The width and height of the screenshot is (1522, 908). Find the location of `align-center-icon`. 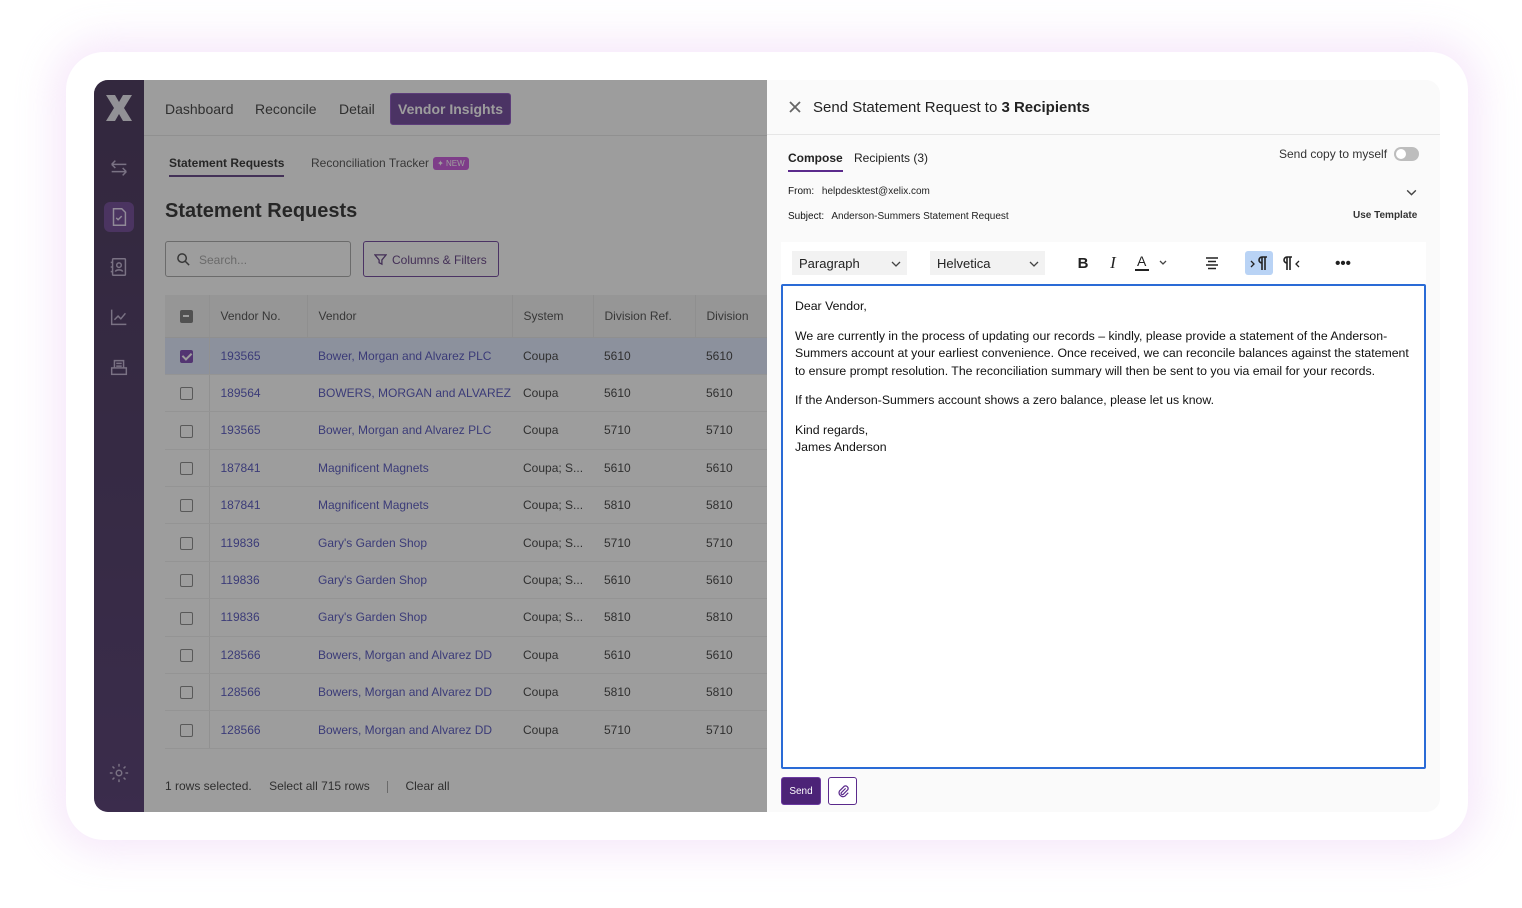

align-center-icon is located at coordinates (1212, 263).